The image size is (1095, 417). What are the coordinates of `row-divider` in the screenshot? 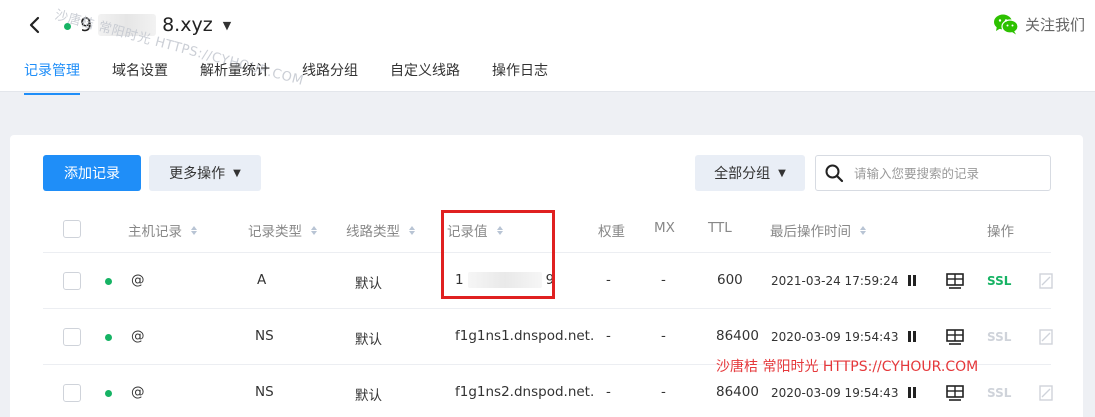 It's located at (547, 308).